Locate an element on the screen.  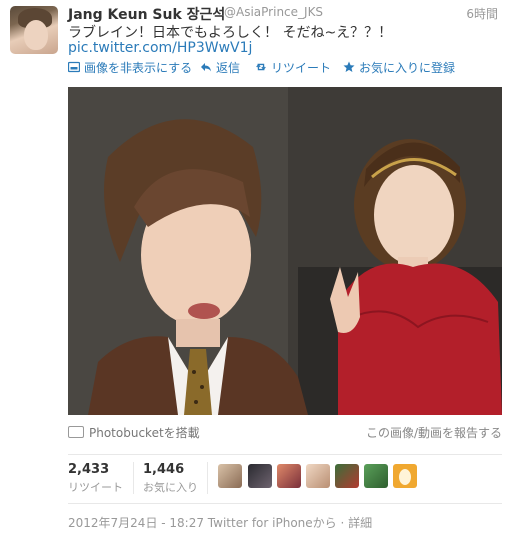
reply-icon is located at coordinates (206, 67).